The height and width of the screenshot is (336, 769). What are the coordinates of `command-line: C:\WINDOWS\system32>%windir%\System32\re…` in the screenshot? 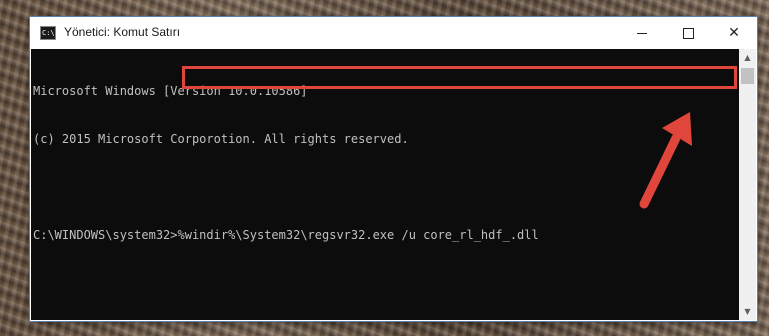 It's located at (386, 235).